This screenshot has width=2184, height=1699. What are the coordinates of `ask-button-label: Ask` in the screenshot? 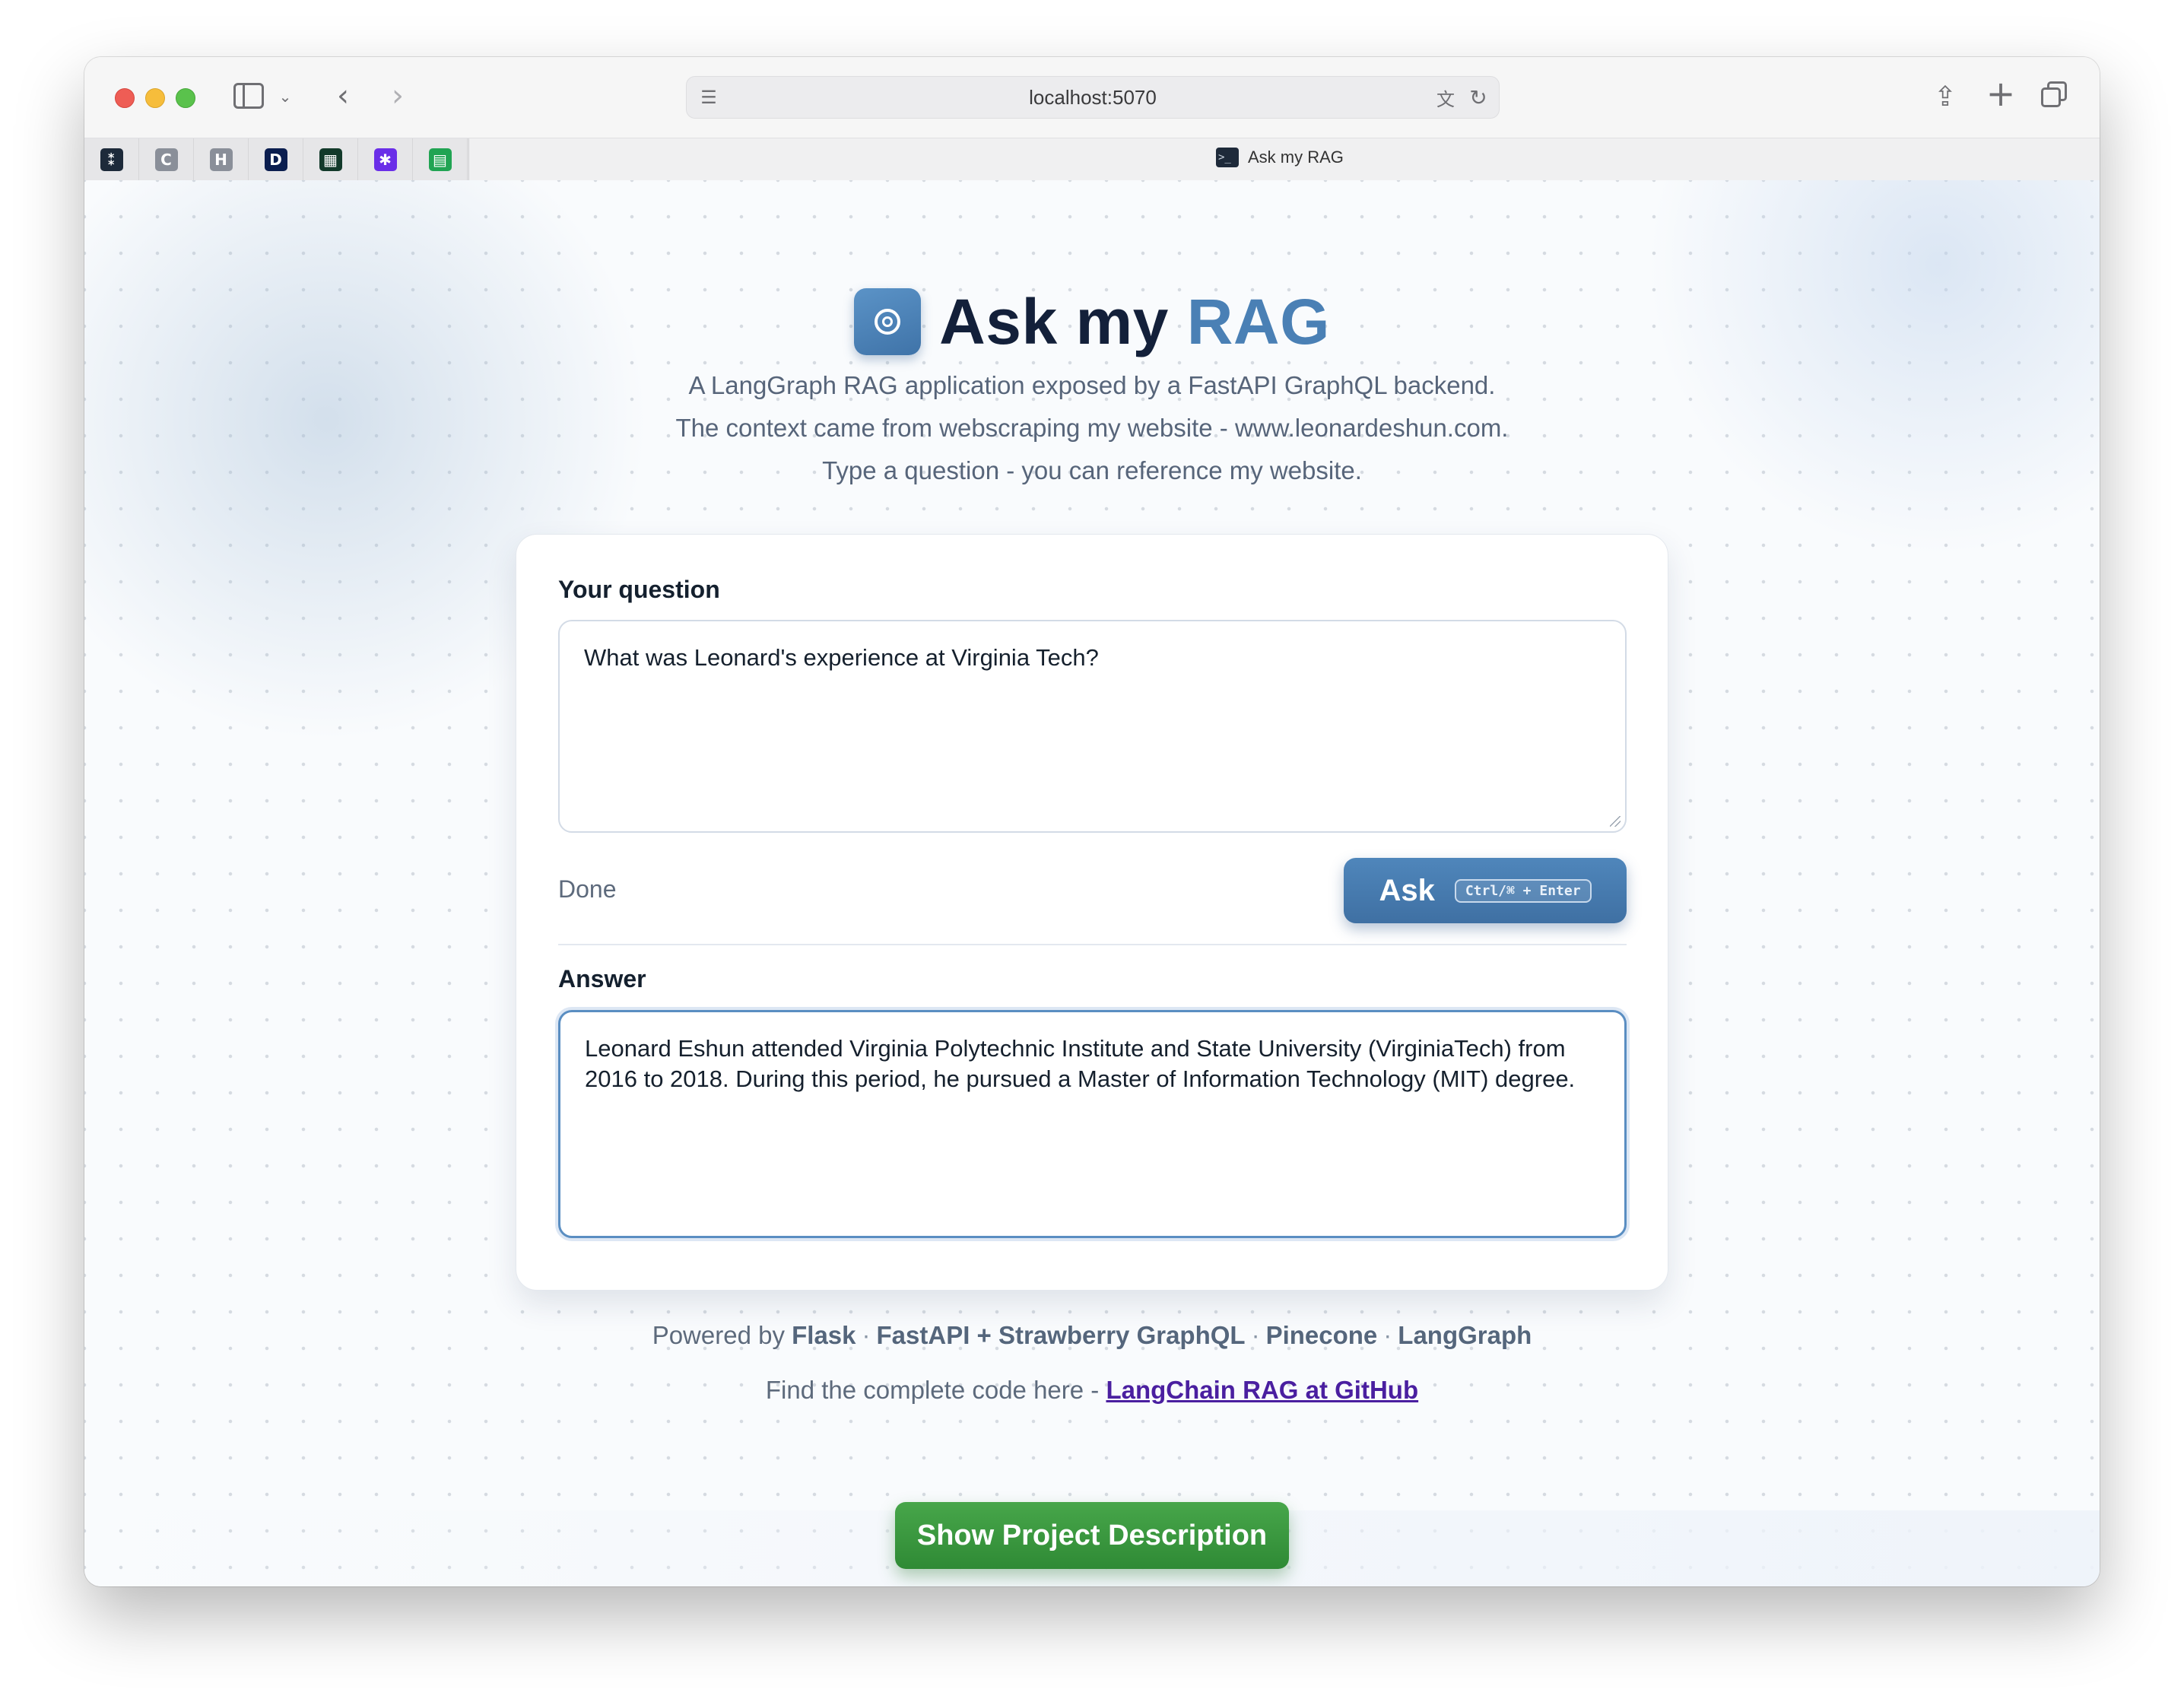 It's located at (1407, 890).